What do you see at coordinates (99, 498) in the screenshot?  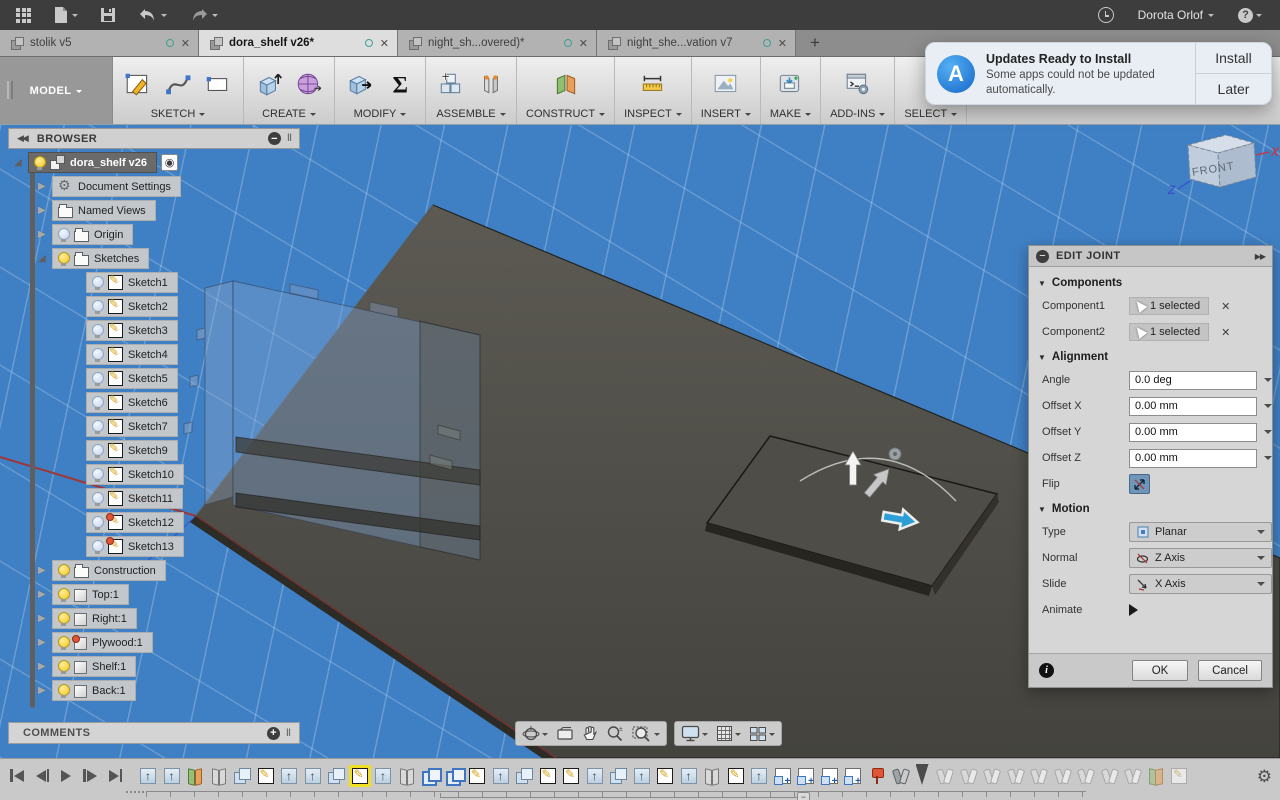 I see `browser-tree-item: Sketch11` at bounding box center [99, 498].